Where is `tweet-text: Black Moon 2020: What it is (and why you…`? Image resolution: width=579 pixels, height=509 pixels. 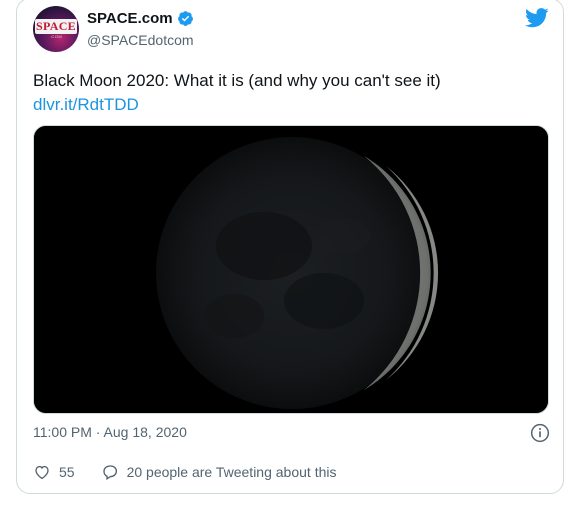 tweet-text: Black Moon 2020: What it is (and why you… is located at coordinates (237, 80).